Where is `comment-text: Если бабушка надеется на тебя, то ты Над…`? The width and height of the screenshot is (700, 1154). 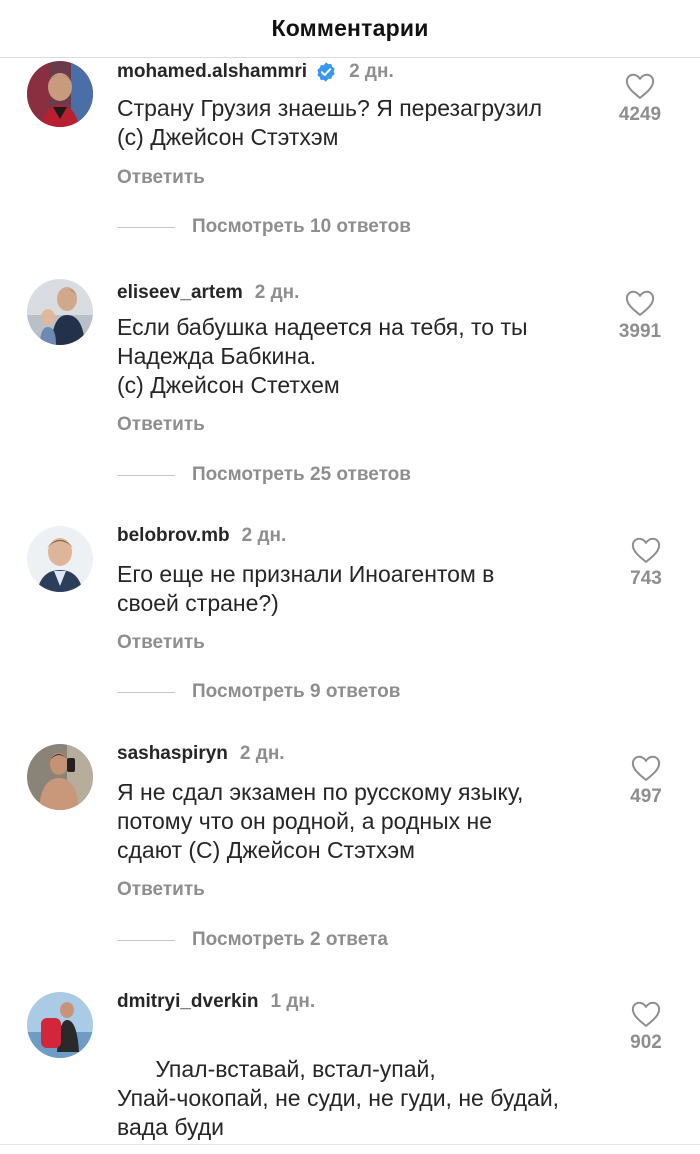 comment-text: Если бабушка надеется на тебя, то ты Над… is located at coordinates (322, 356).